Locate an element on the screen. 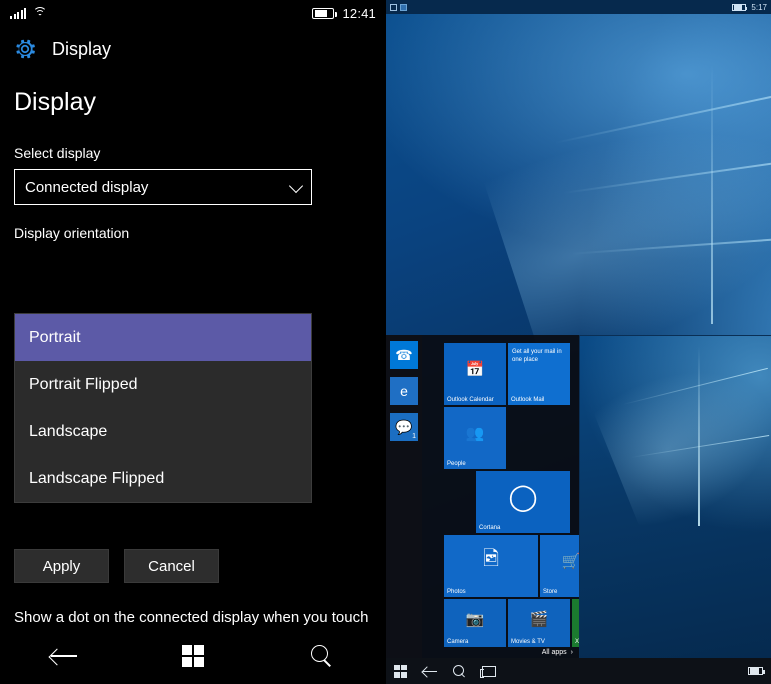 The height and width of the screenshot is (684, 771). camera-icon: 📷 is located at coordinates (475, 620).